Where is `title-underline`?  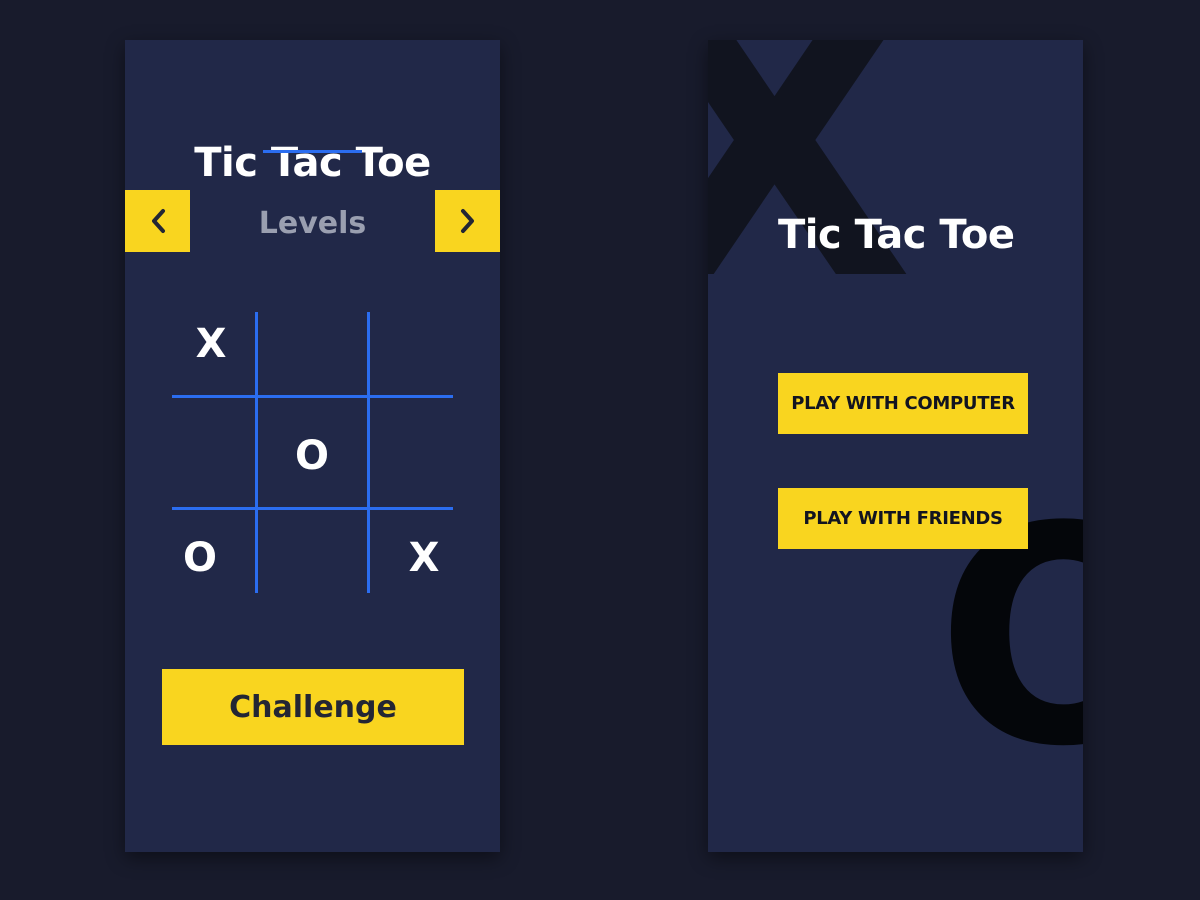 title-underline is located at coordinates (312, 151).